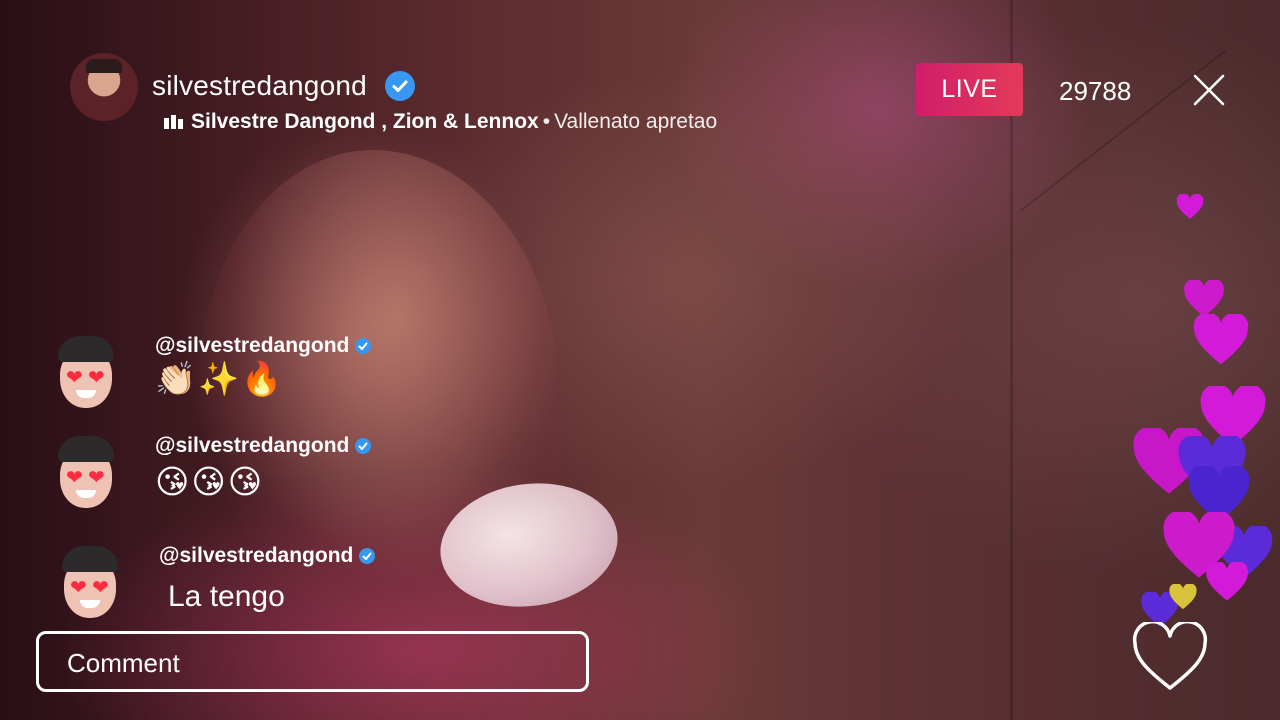 The height and width of the screenshot is (720, 1280). What do you see at coordinates (220, 378) in the screenshot?
I see `comment-text: 👏🏻✨🔥` at bounding box center [220, 378].